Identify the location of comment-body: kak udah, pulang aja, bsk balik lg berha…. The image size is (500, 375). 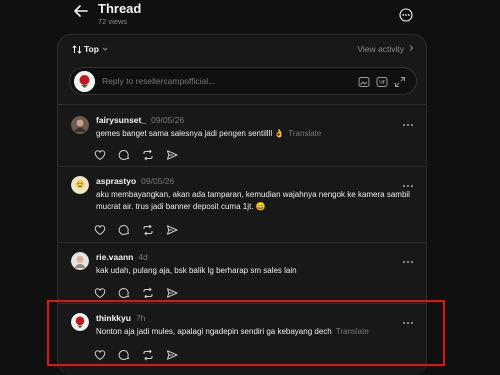
(196, 270).